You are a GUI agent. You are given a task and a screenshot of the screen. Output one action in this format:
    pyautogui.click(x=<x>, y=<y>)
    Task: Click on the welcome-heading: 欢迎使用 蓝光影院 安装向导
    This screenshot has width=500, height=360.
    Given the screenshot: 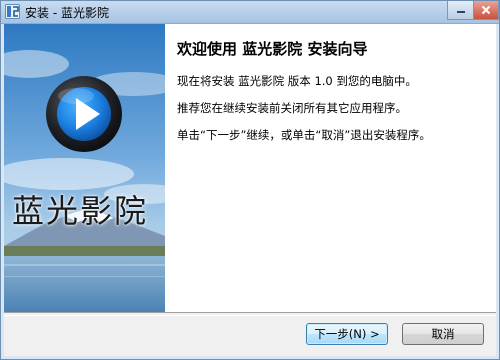 What is the action you would take?
    pyautogui.click(x=272, y=49)
    